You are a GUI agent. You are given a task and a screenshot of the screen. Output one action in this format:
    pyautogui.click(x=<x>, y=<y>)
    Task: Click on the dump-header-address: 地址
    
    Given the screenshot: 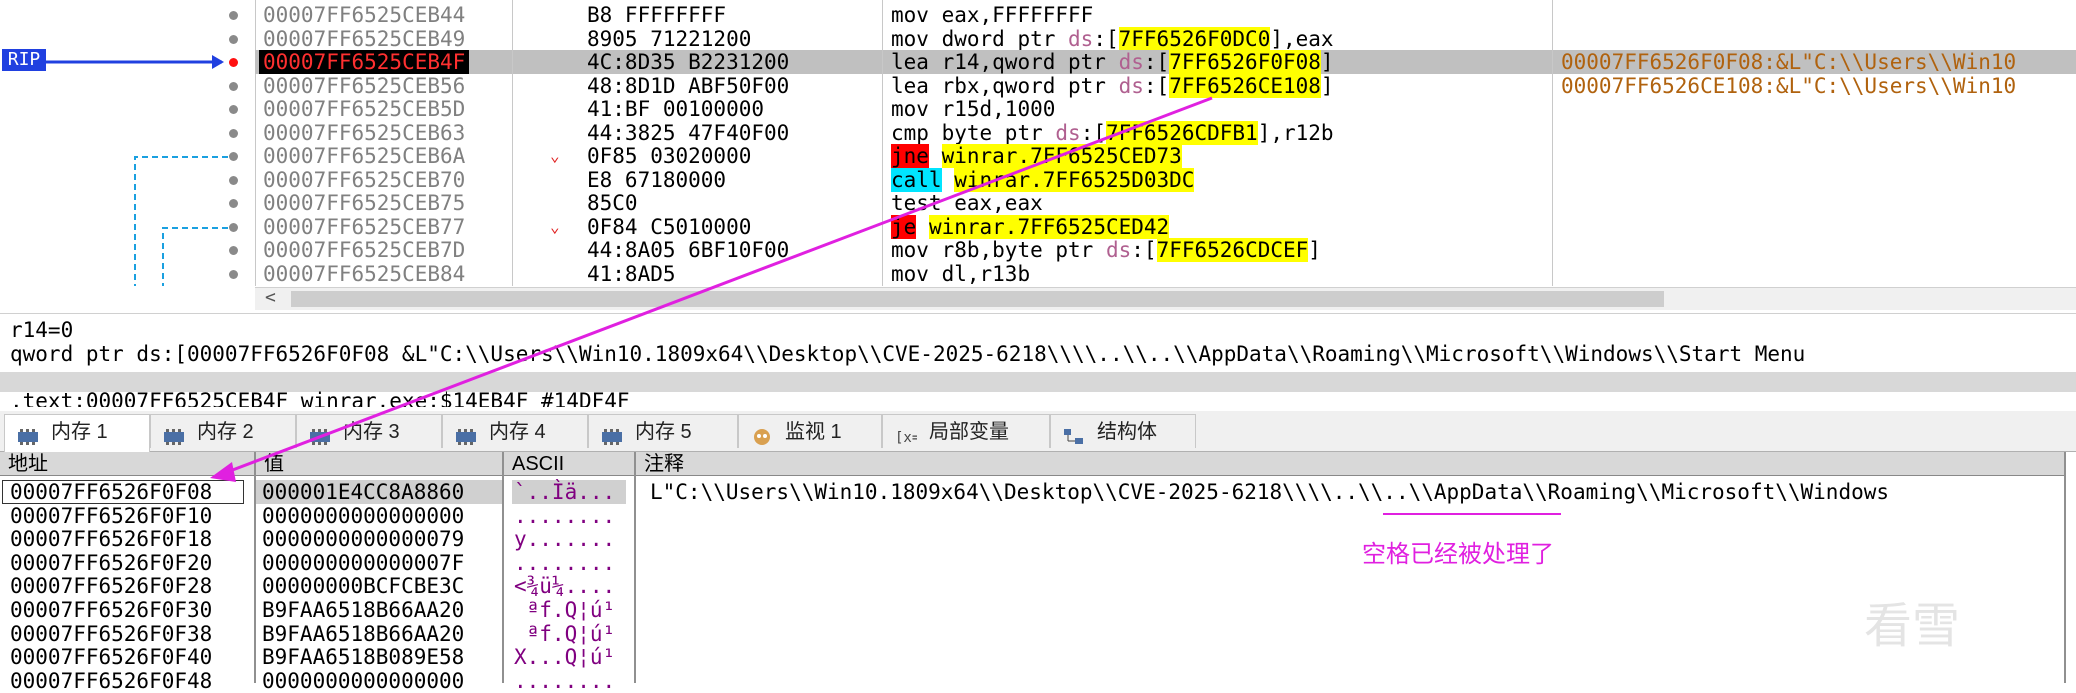 What is the action you would take?
    pyautogui.click(x=128, y=464)
    